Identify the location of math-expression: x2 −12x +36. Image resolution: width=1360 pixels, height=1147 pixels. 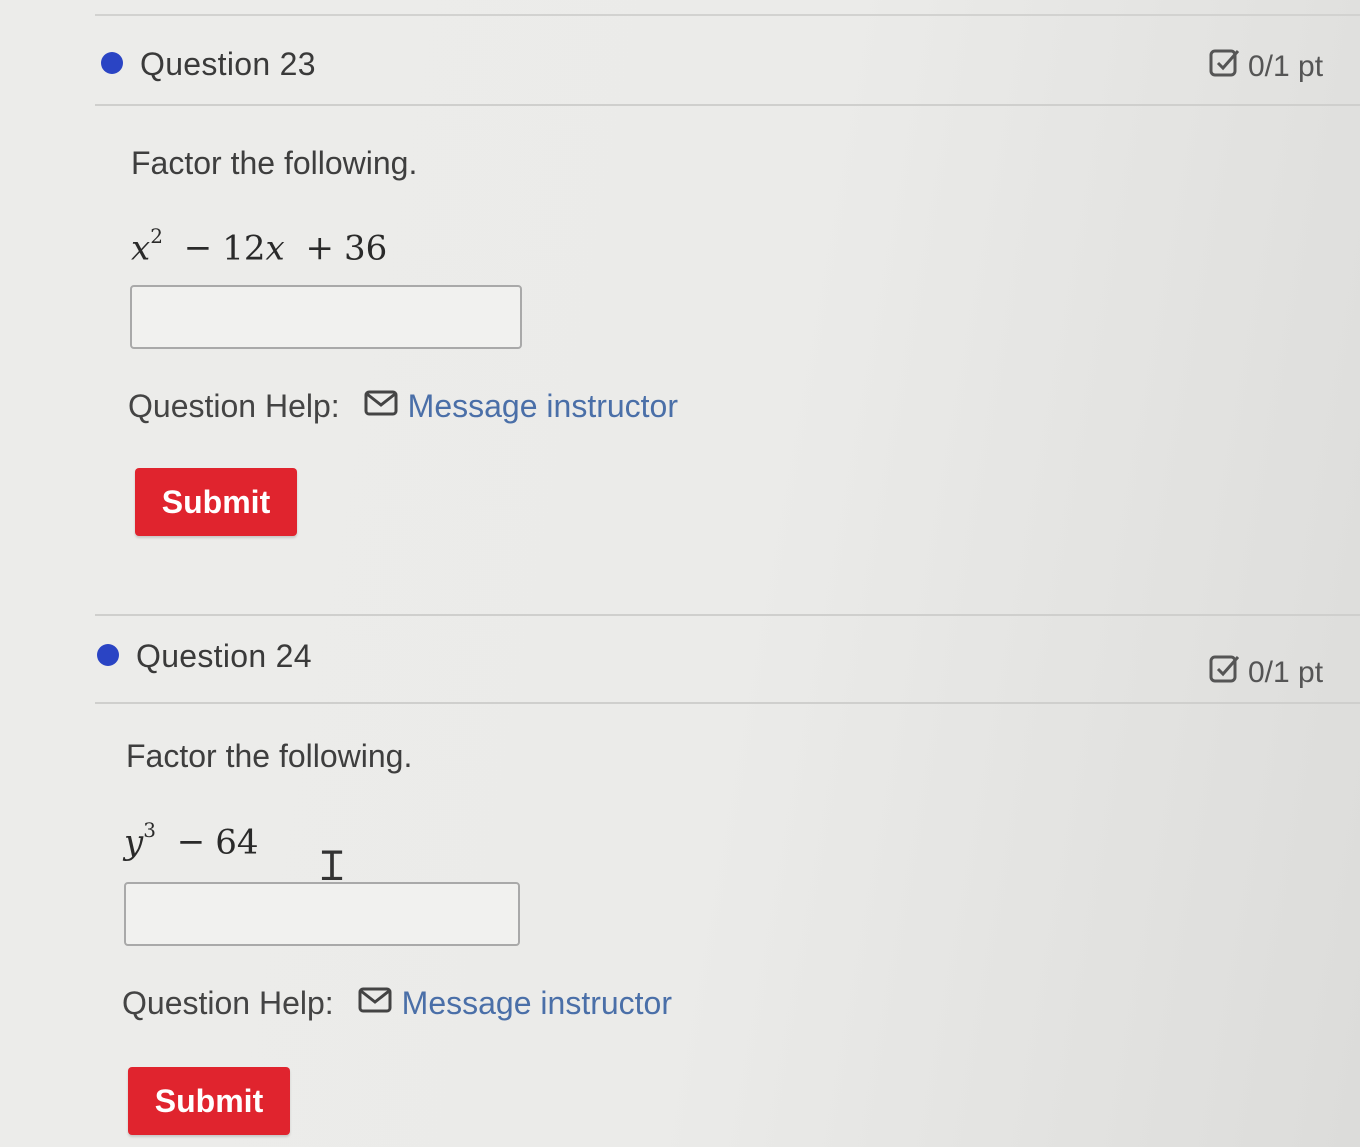
(259, 246).